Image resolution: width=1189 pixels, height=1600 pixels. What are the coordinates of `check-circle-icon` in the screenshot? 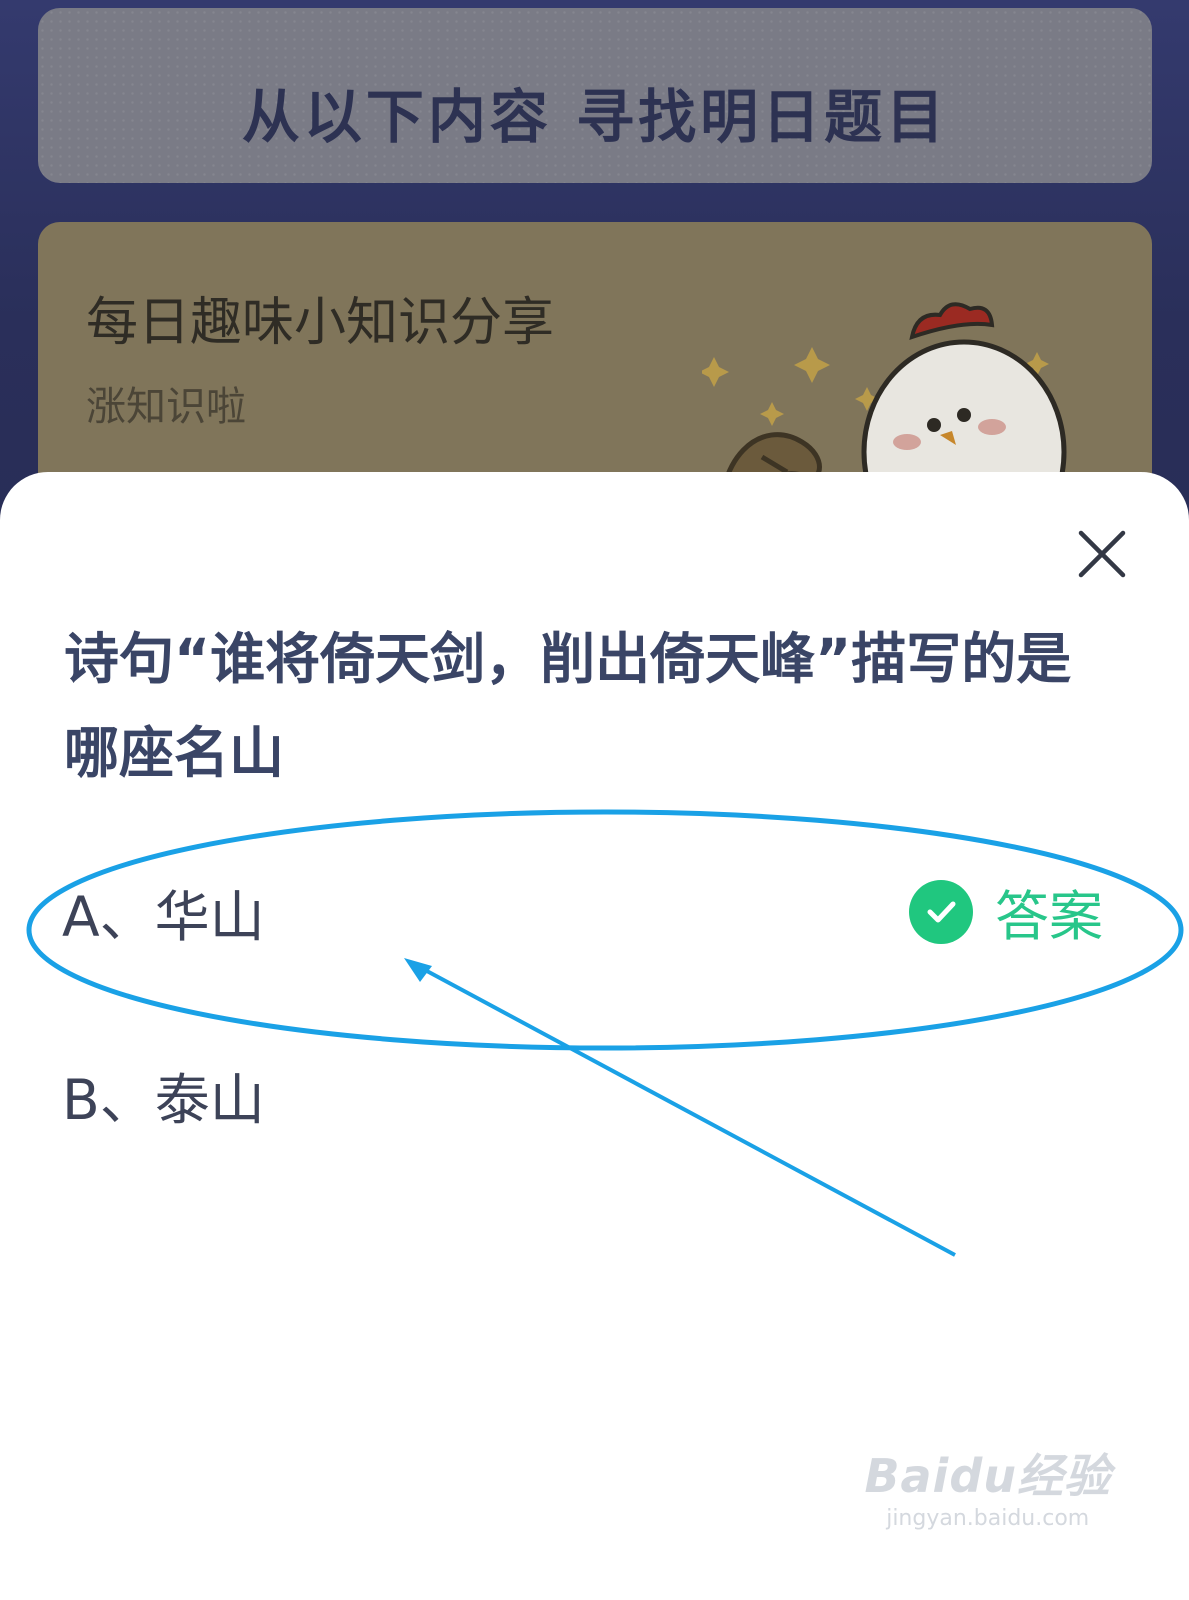 It's located at (941, 911).